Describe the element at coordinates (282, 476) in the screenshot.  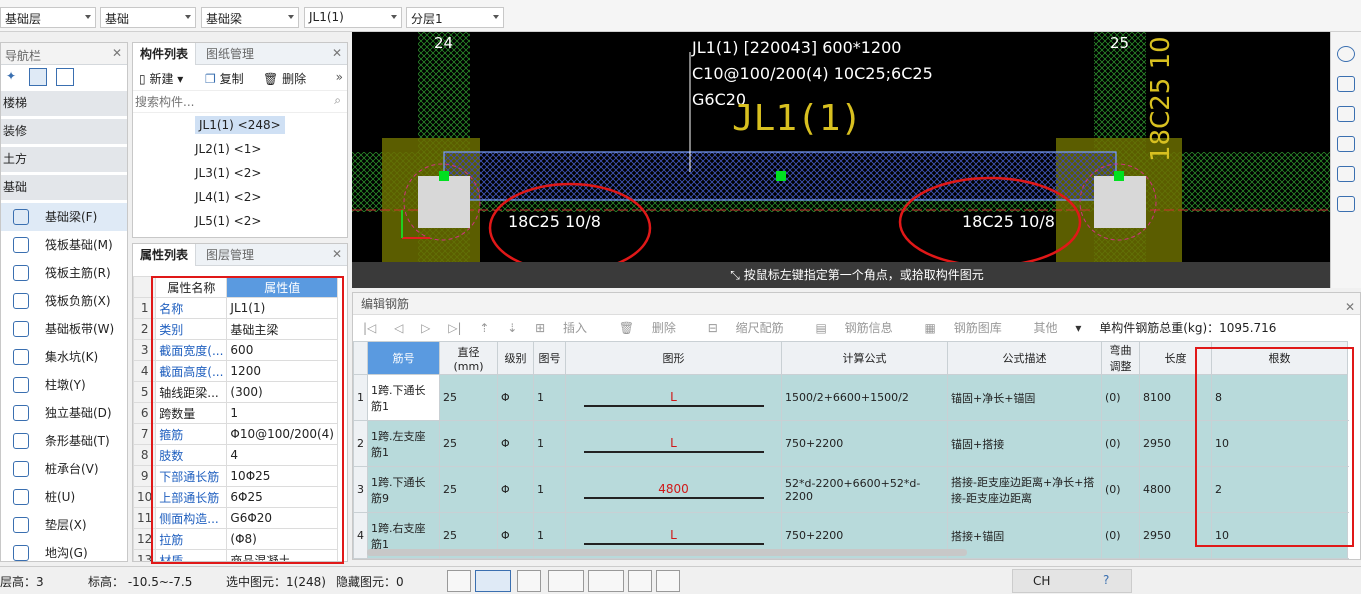
I see `property-value: 10Φ25` at that location.